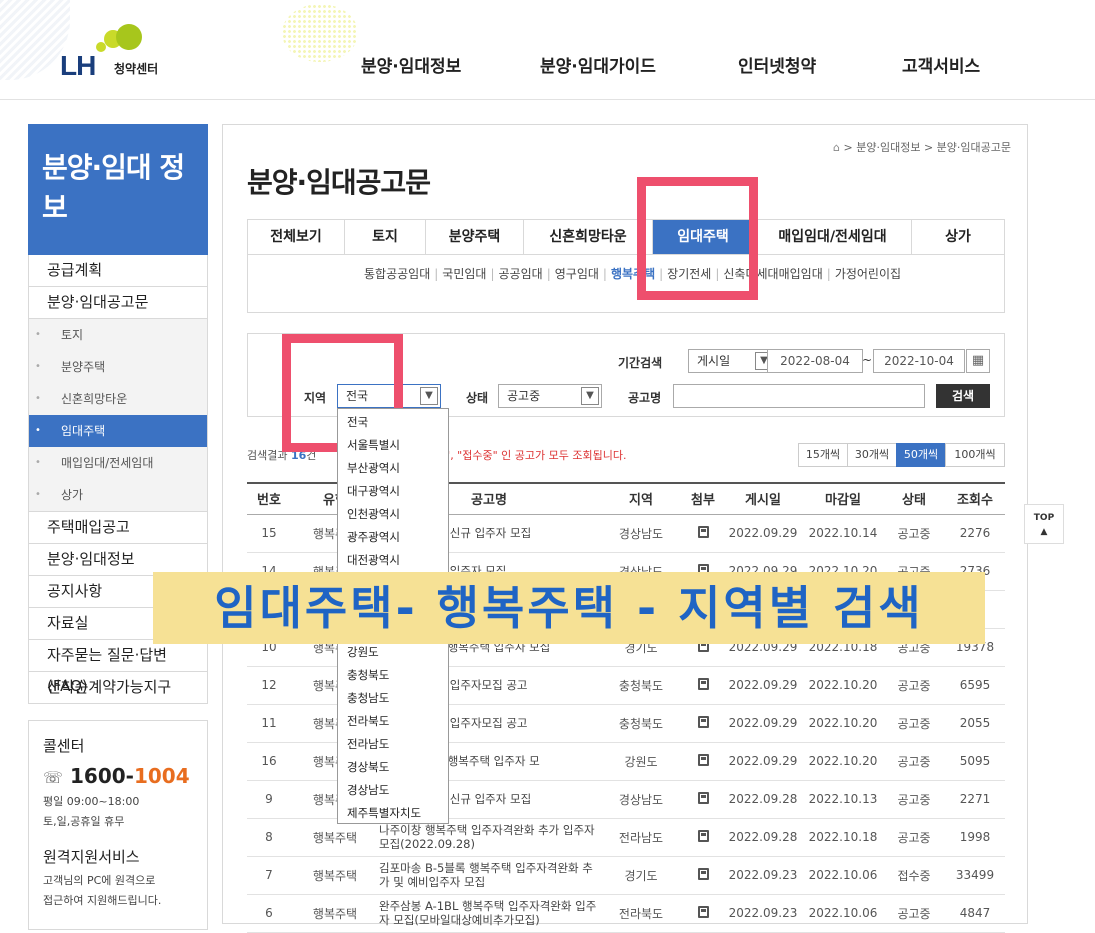 The image size is (1095, 933). Describe the element at coordinates (963, 396) in the screenshot. I see `search-button: 검색` at that location.